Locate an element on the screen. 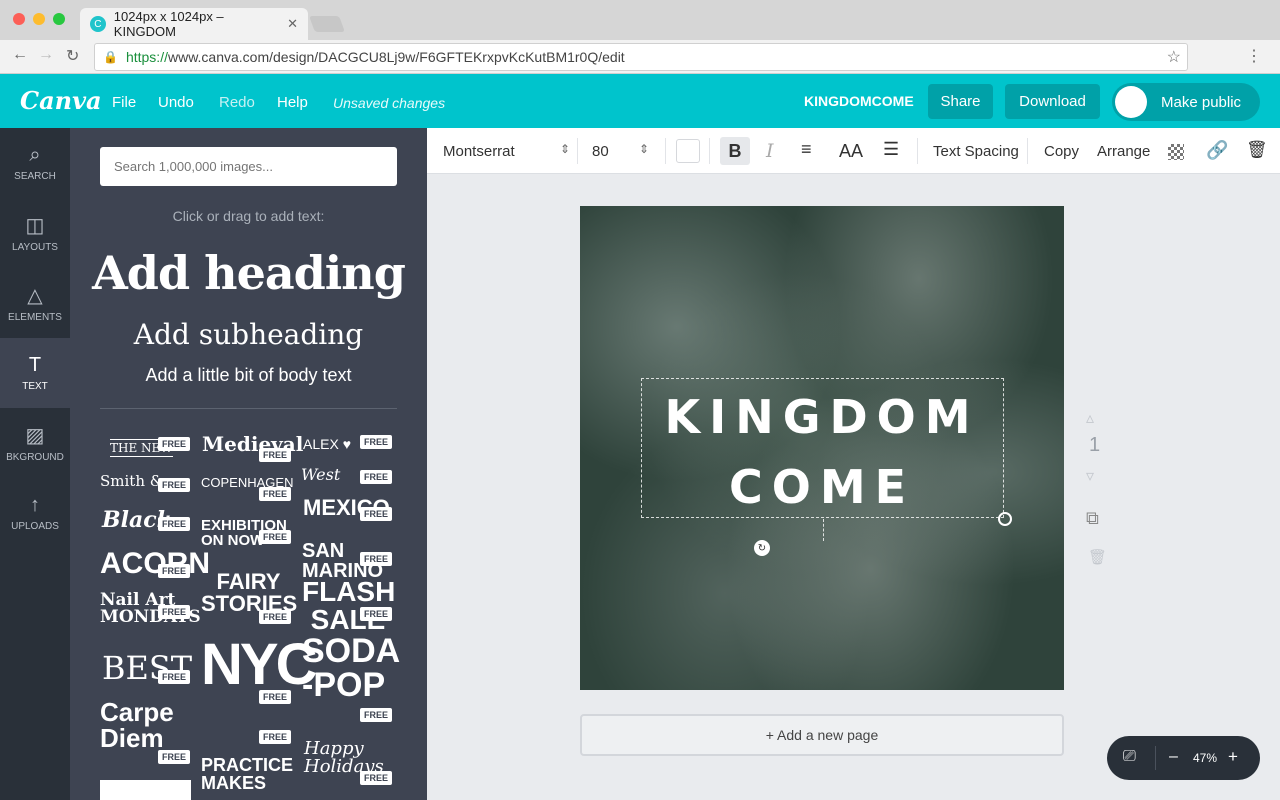 The image size is (1280, 800). sidebar-item-search: ⌕ SEARCH is located at coordinates (35, 163).